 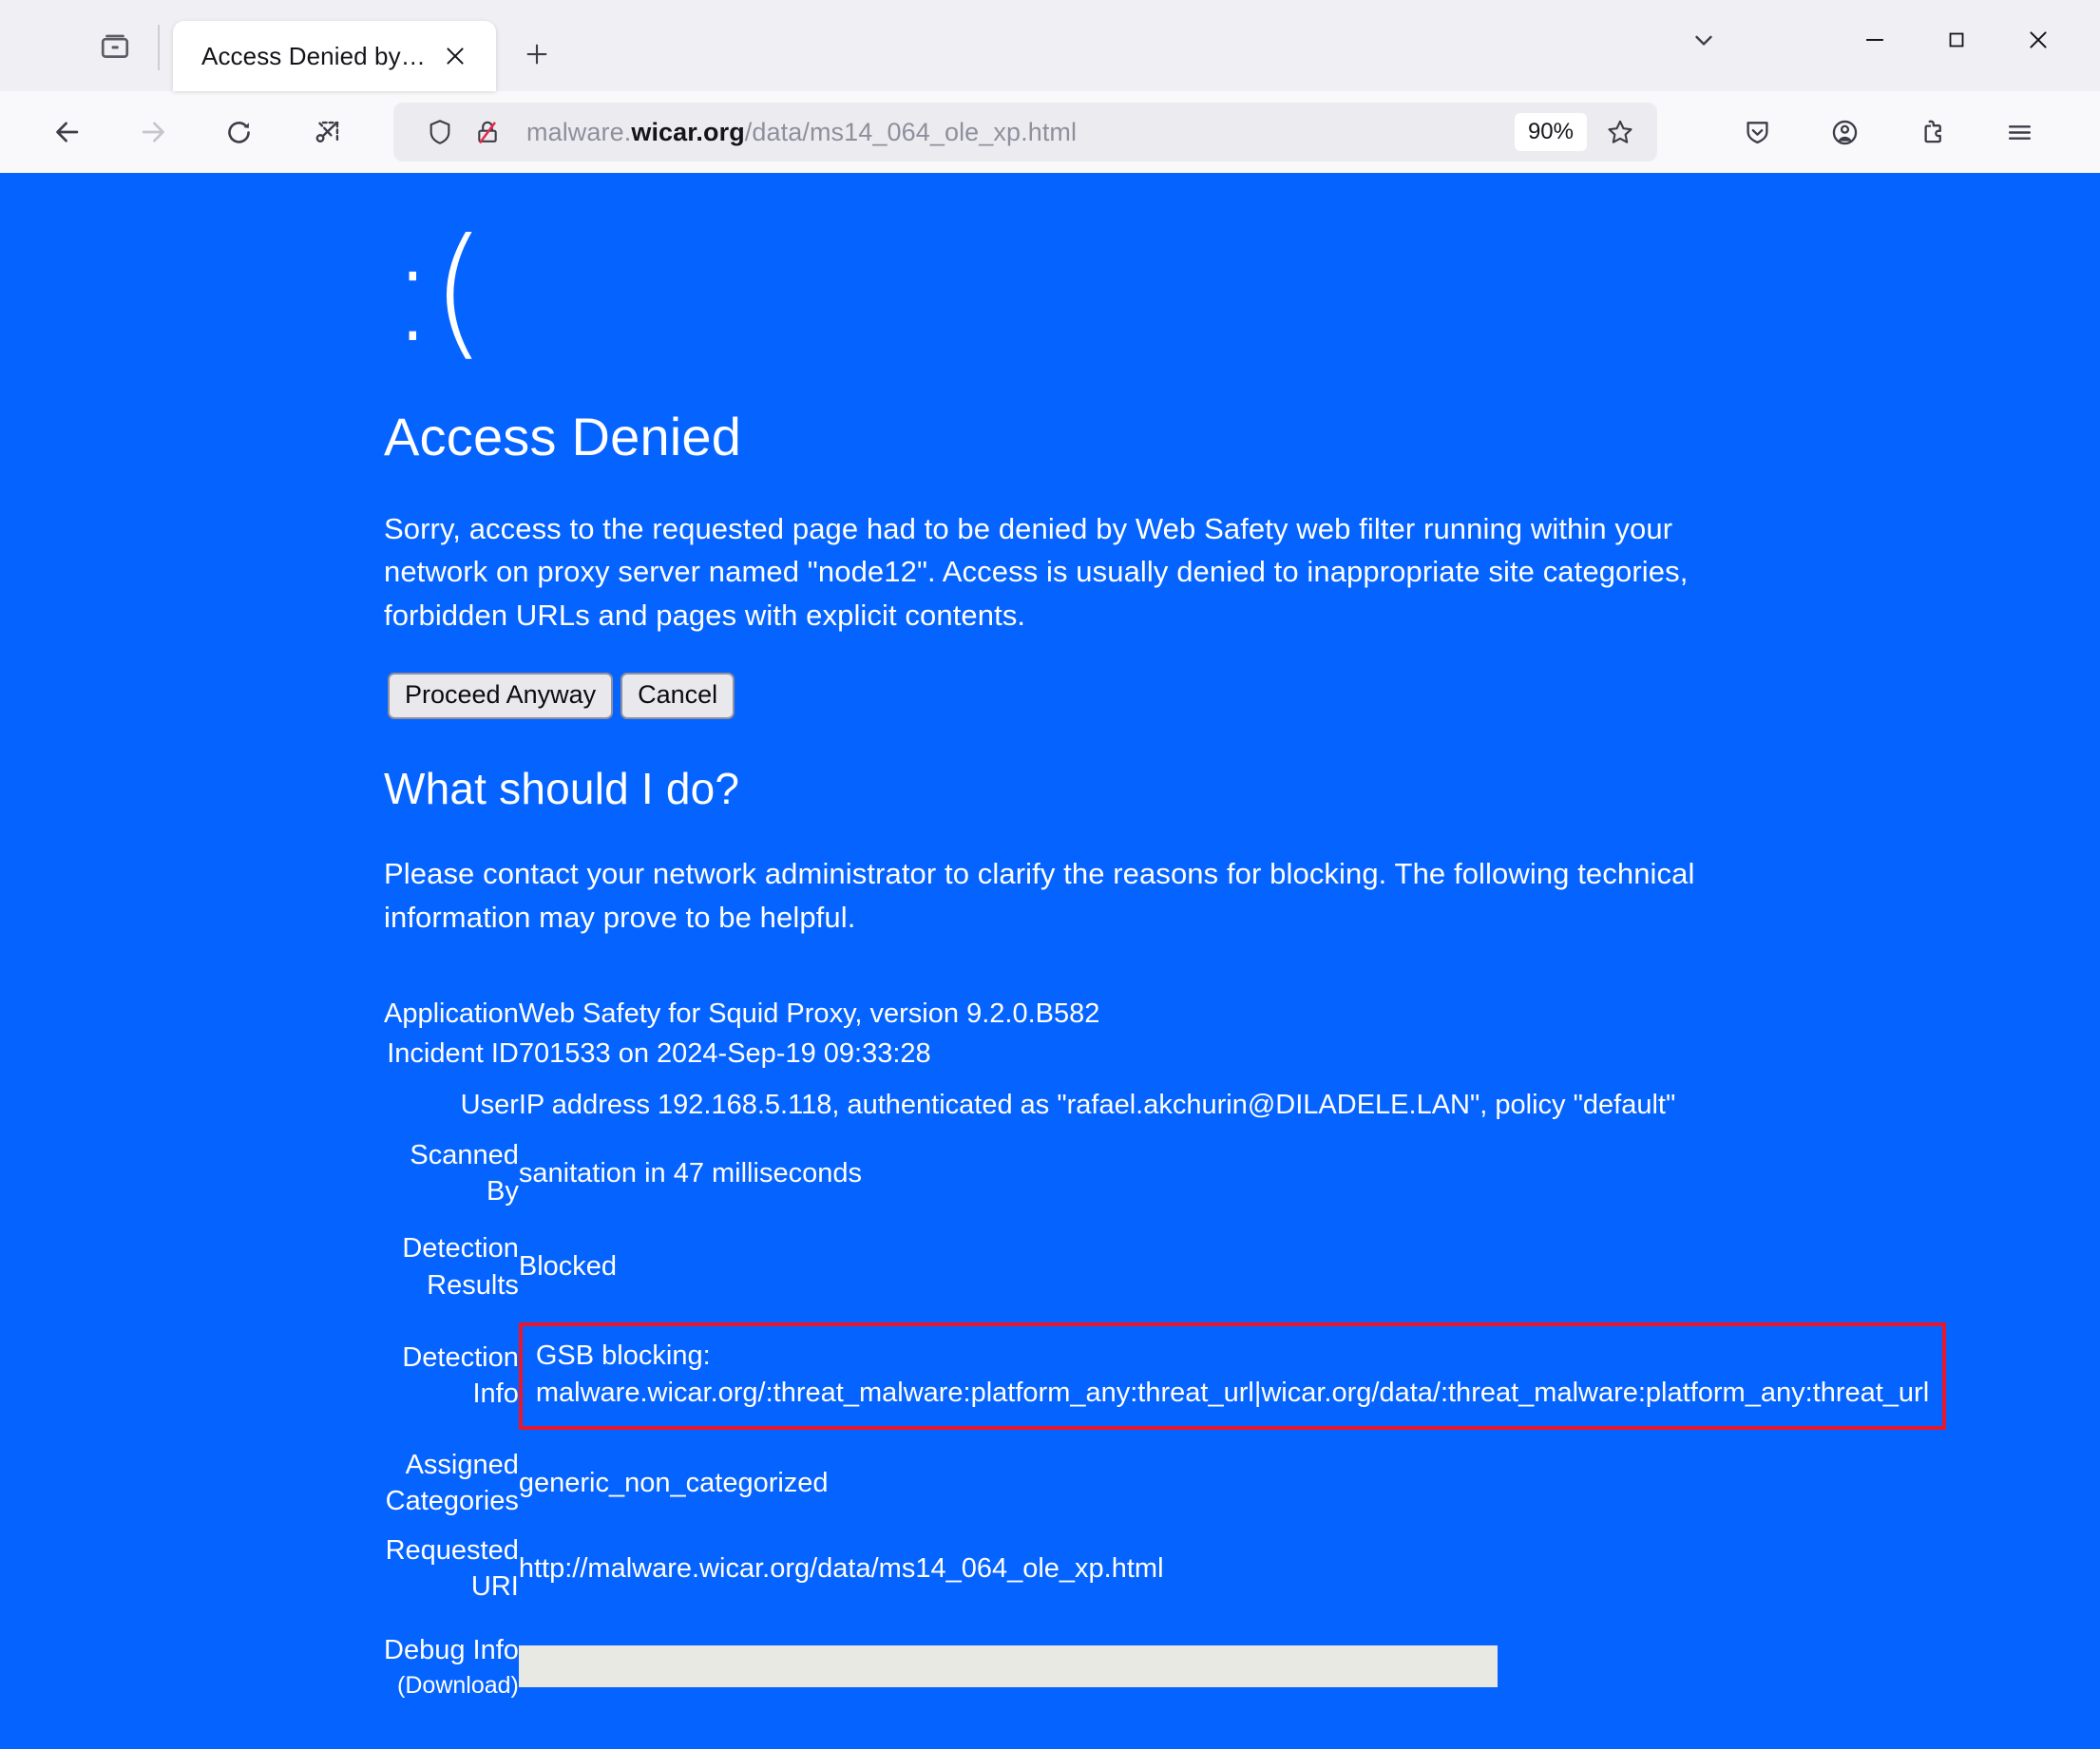 What do you see at coordinates (451, 1014) in the screenshot?
I see `application-label: Application` at bounding box center [451, 1014].